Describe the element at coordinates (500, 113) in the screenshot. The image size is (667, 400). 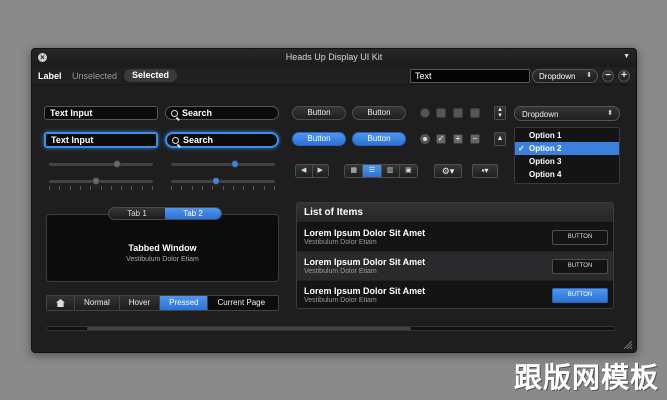
I see `stepper-icon: ▴ ▾` at that location.